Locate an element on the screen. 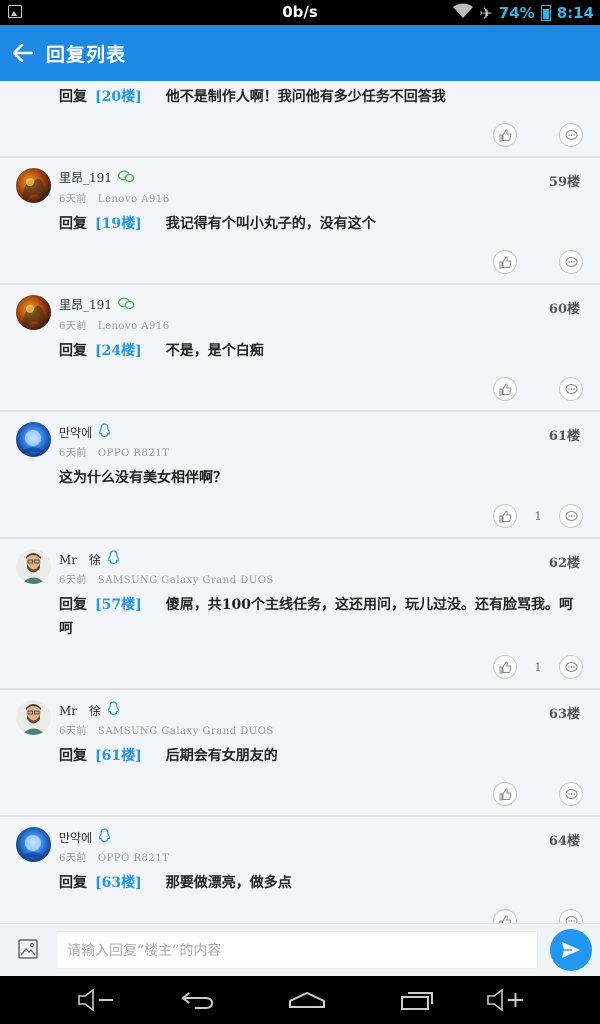 The image size is (600, 1024). image-picker-button is located at coordinates (28, 949).